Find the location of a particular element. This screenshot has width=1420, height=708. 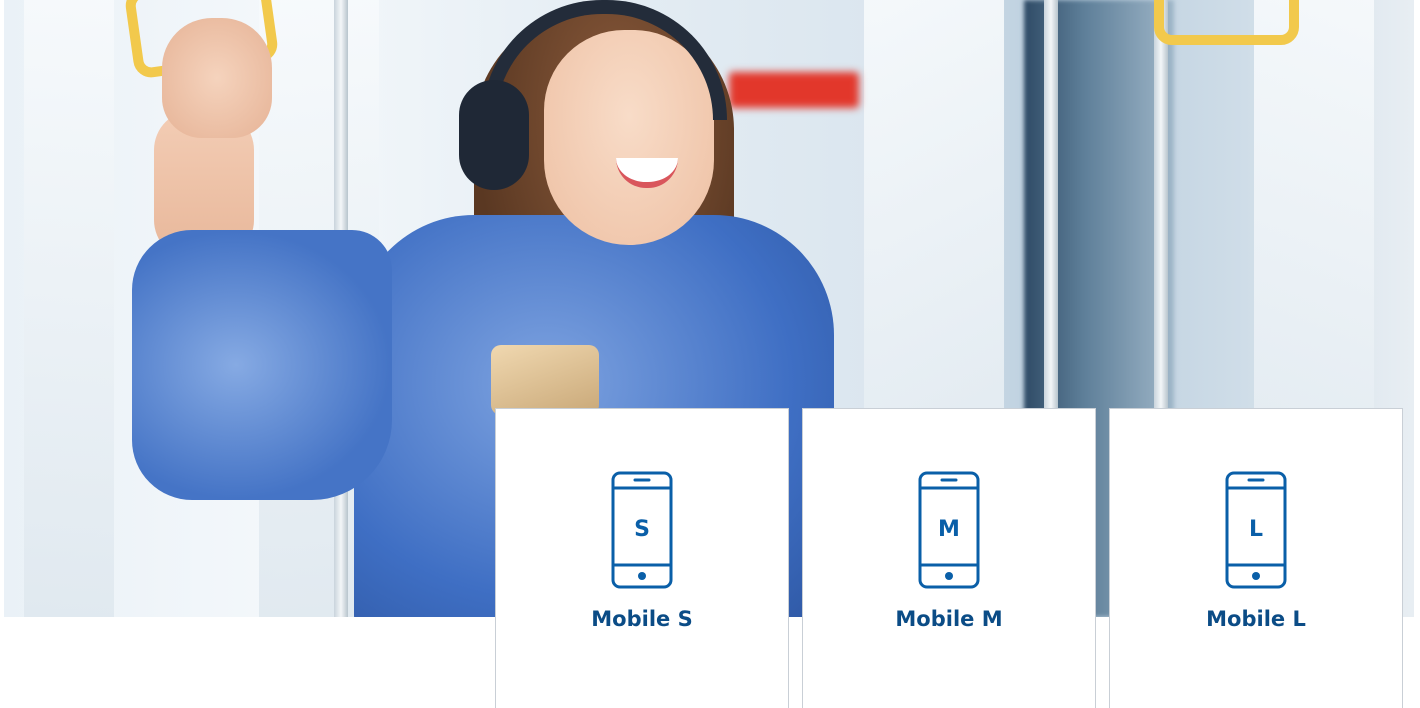

grab-handle is located at coordinates (1226, 22).